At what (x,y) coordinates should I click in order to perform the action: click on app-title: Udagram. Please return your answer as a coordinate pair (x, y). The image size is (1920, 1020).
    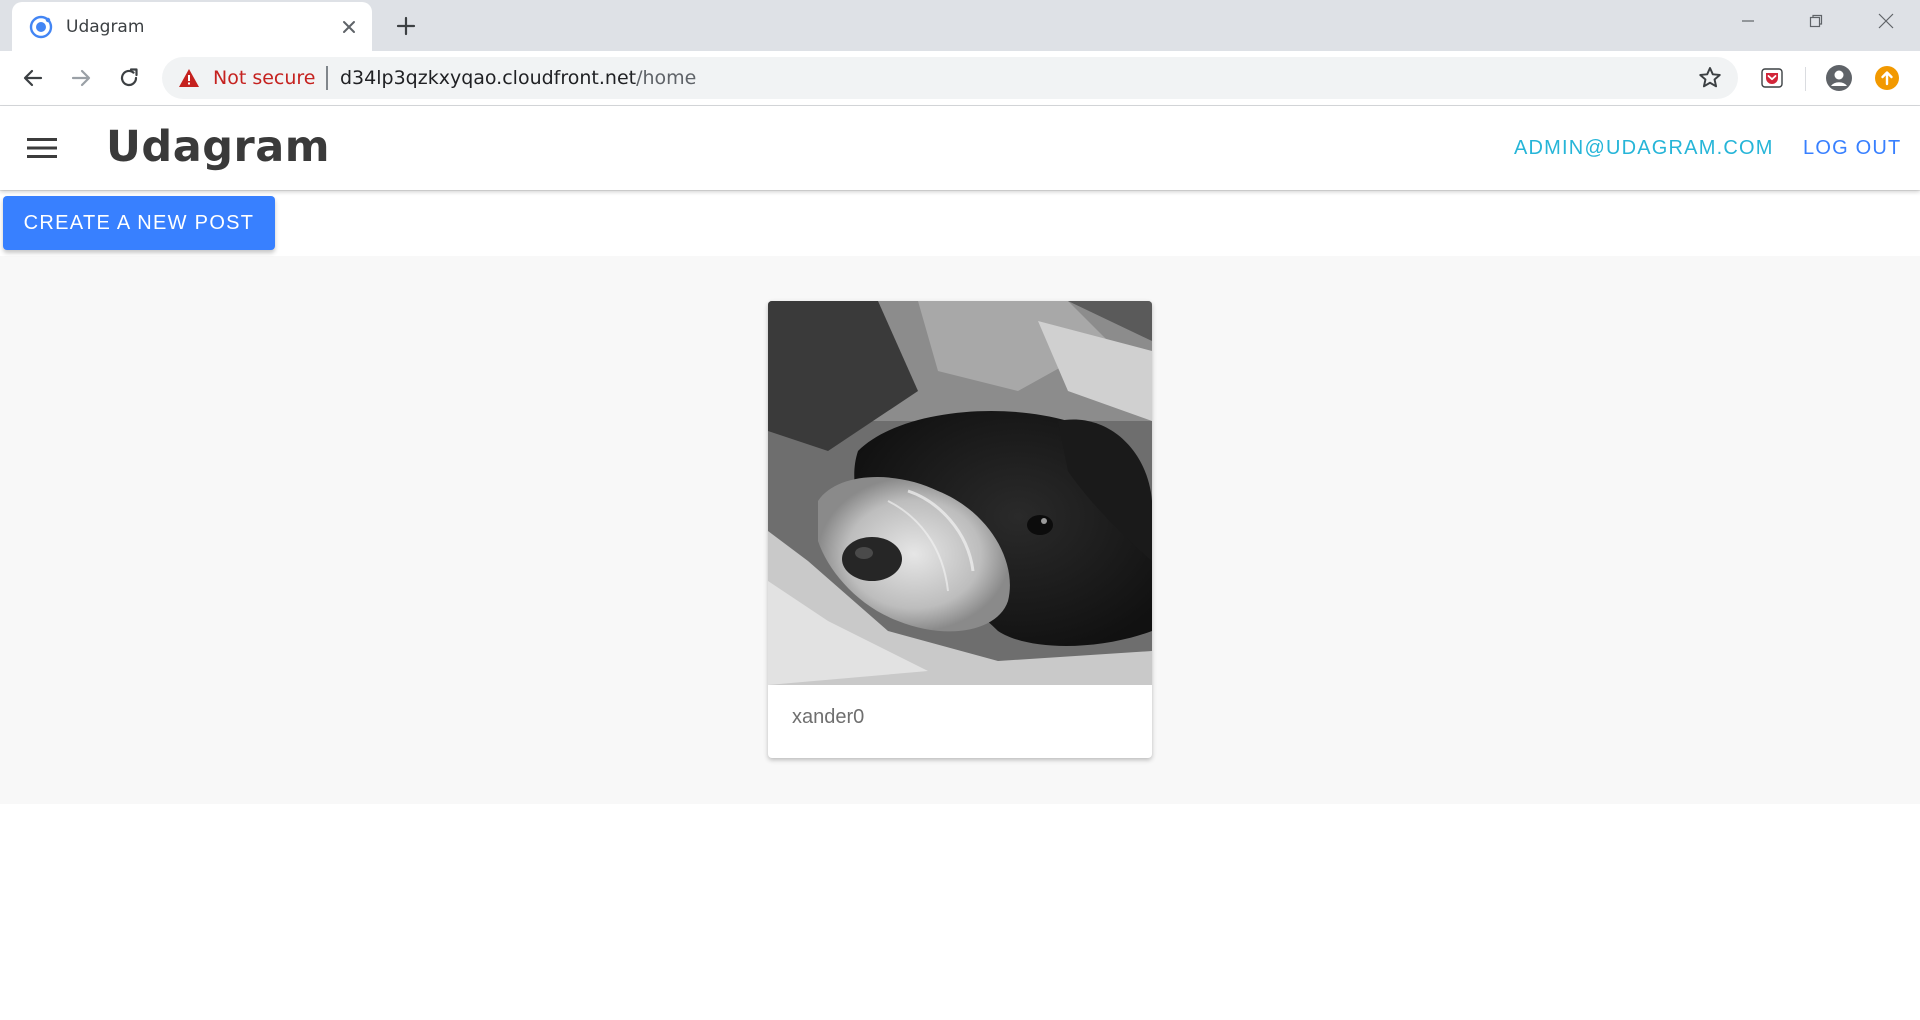
    Looking at the image, I should click on (218, 147).